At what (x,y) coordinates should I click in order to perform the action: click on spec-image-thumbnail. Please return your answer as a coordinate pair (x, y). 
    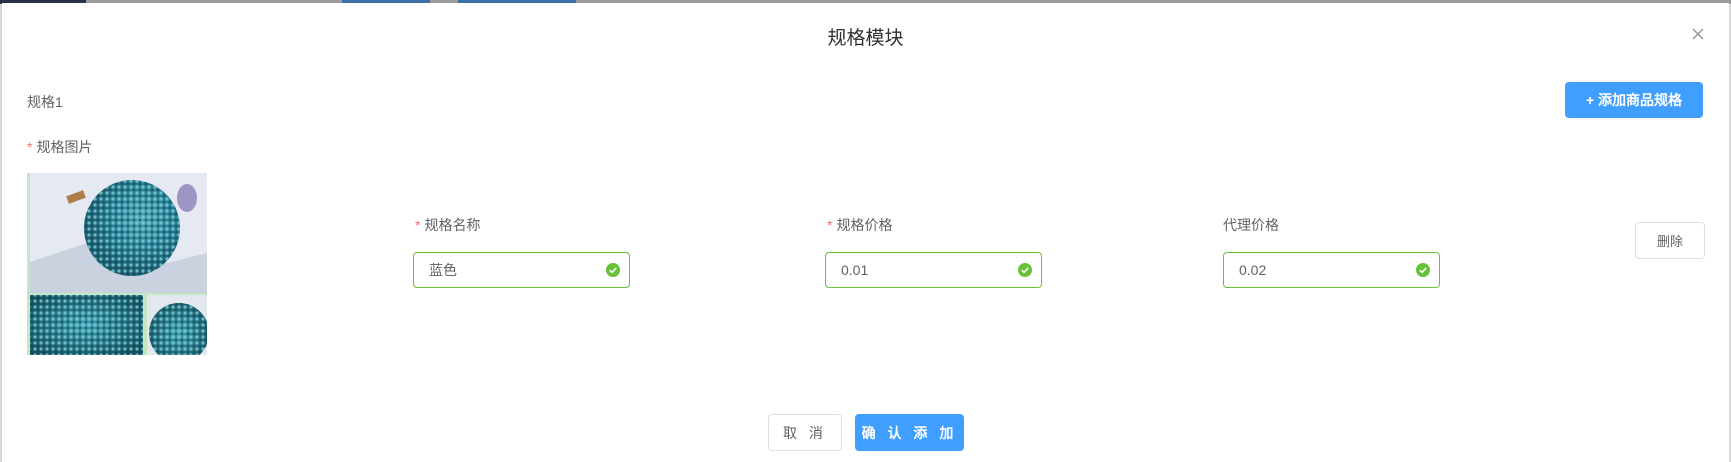
    Looking at the image, I should click on (117, 264).